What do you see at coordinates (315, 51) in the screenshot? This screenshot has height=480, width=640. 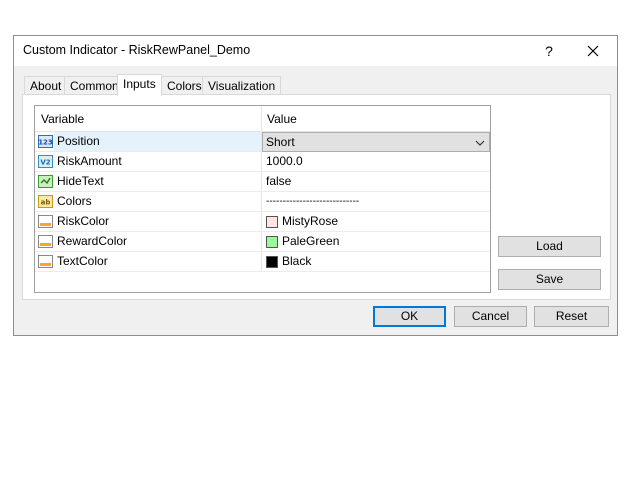 I see `title-bar: Custom Indicator - RiskRewPanel_Demo ?` at bounding box center [315, 51].